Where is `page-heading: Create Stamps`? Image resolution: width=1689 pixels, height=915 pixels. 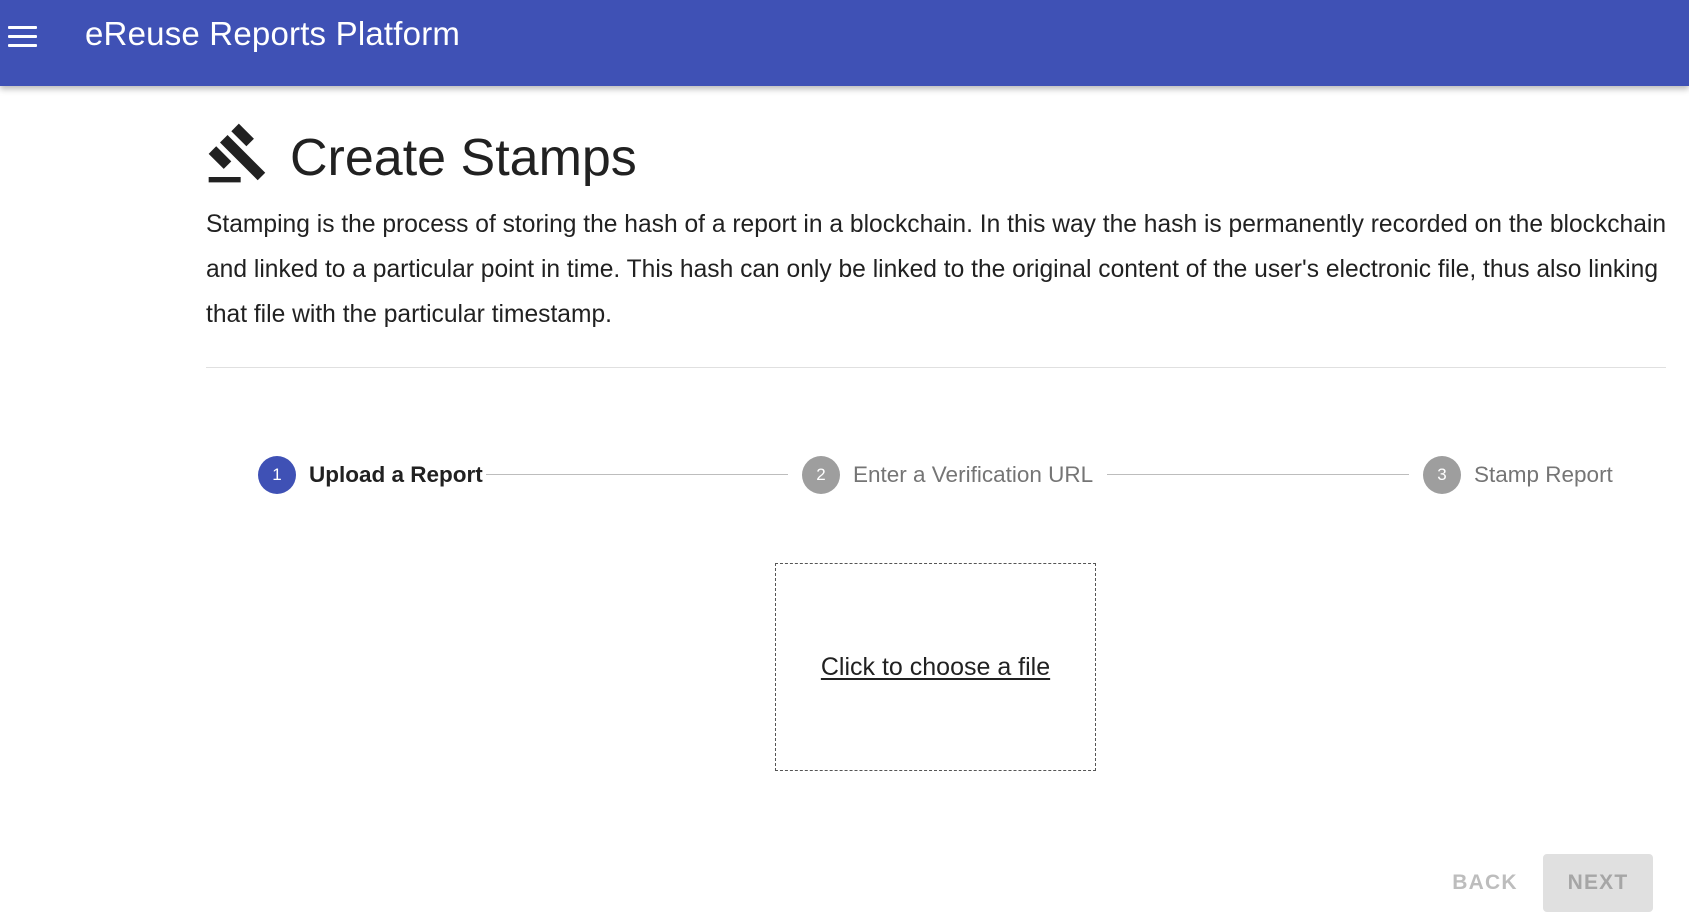 page-heading: Create Stamps is located at coordinates (606, 156).